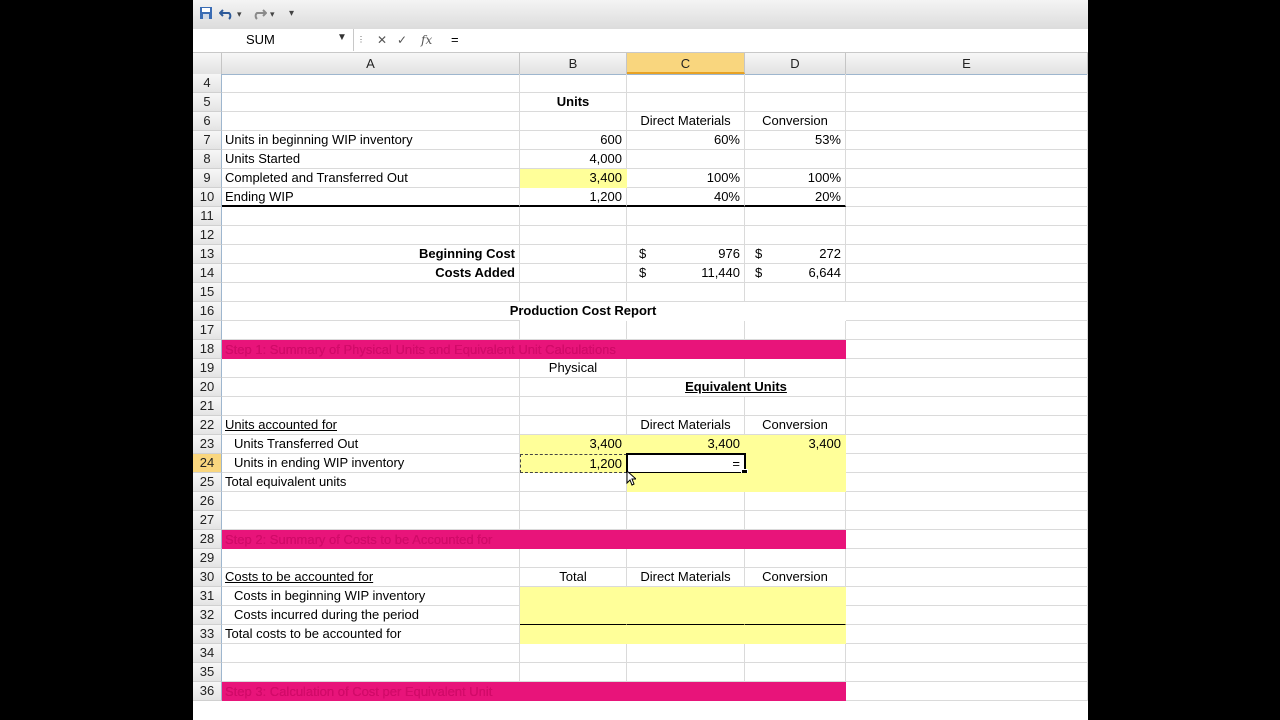 Image resolution: width=1280 pixels, height=720 pixels. I want to click on cell-value: 1,200, so click(573, 463).